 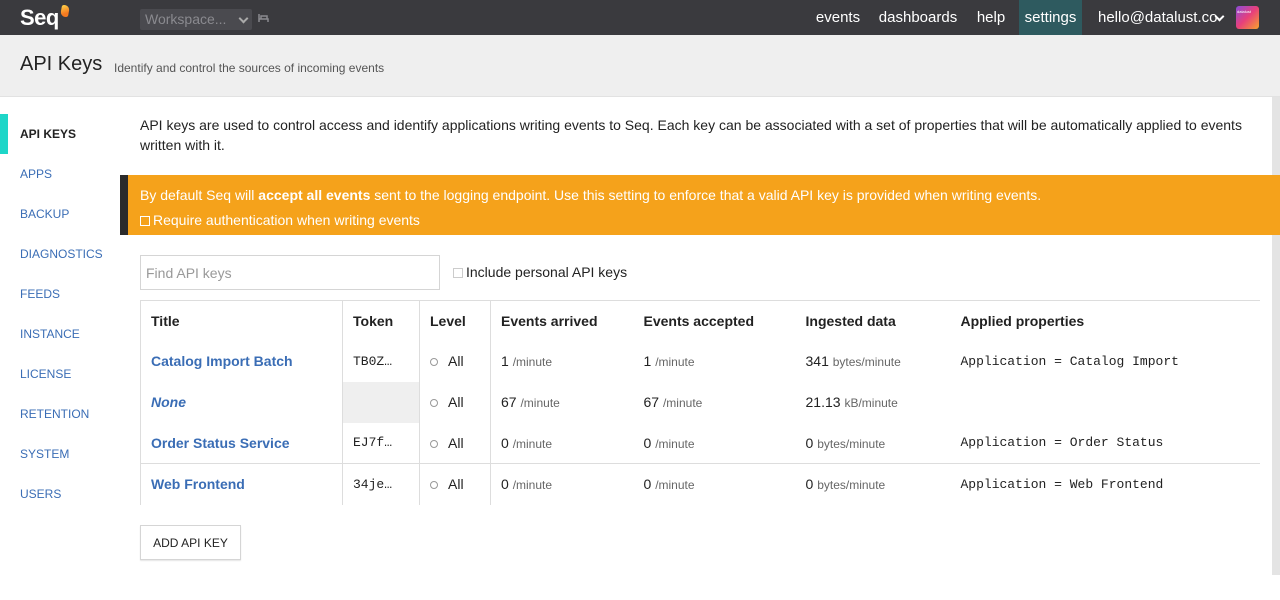 What do you see at coordinates (60, 174) in the screenshot?
I see `sidebar-item-apps: APPS` at bounding box center [60, 174].